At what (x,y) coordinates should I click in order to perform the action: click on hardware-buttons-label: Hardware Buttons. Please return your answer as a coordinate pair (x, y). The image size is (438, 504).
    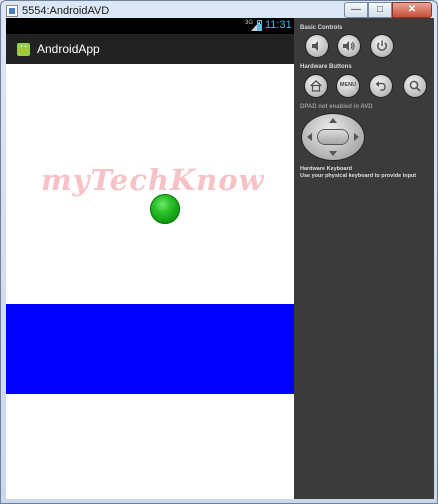
    Looking at the image, I should click on (326, 67).